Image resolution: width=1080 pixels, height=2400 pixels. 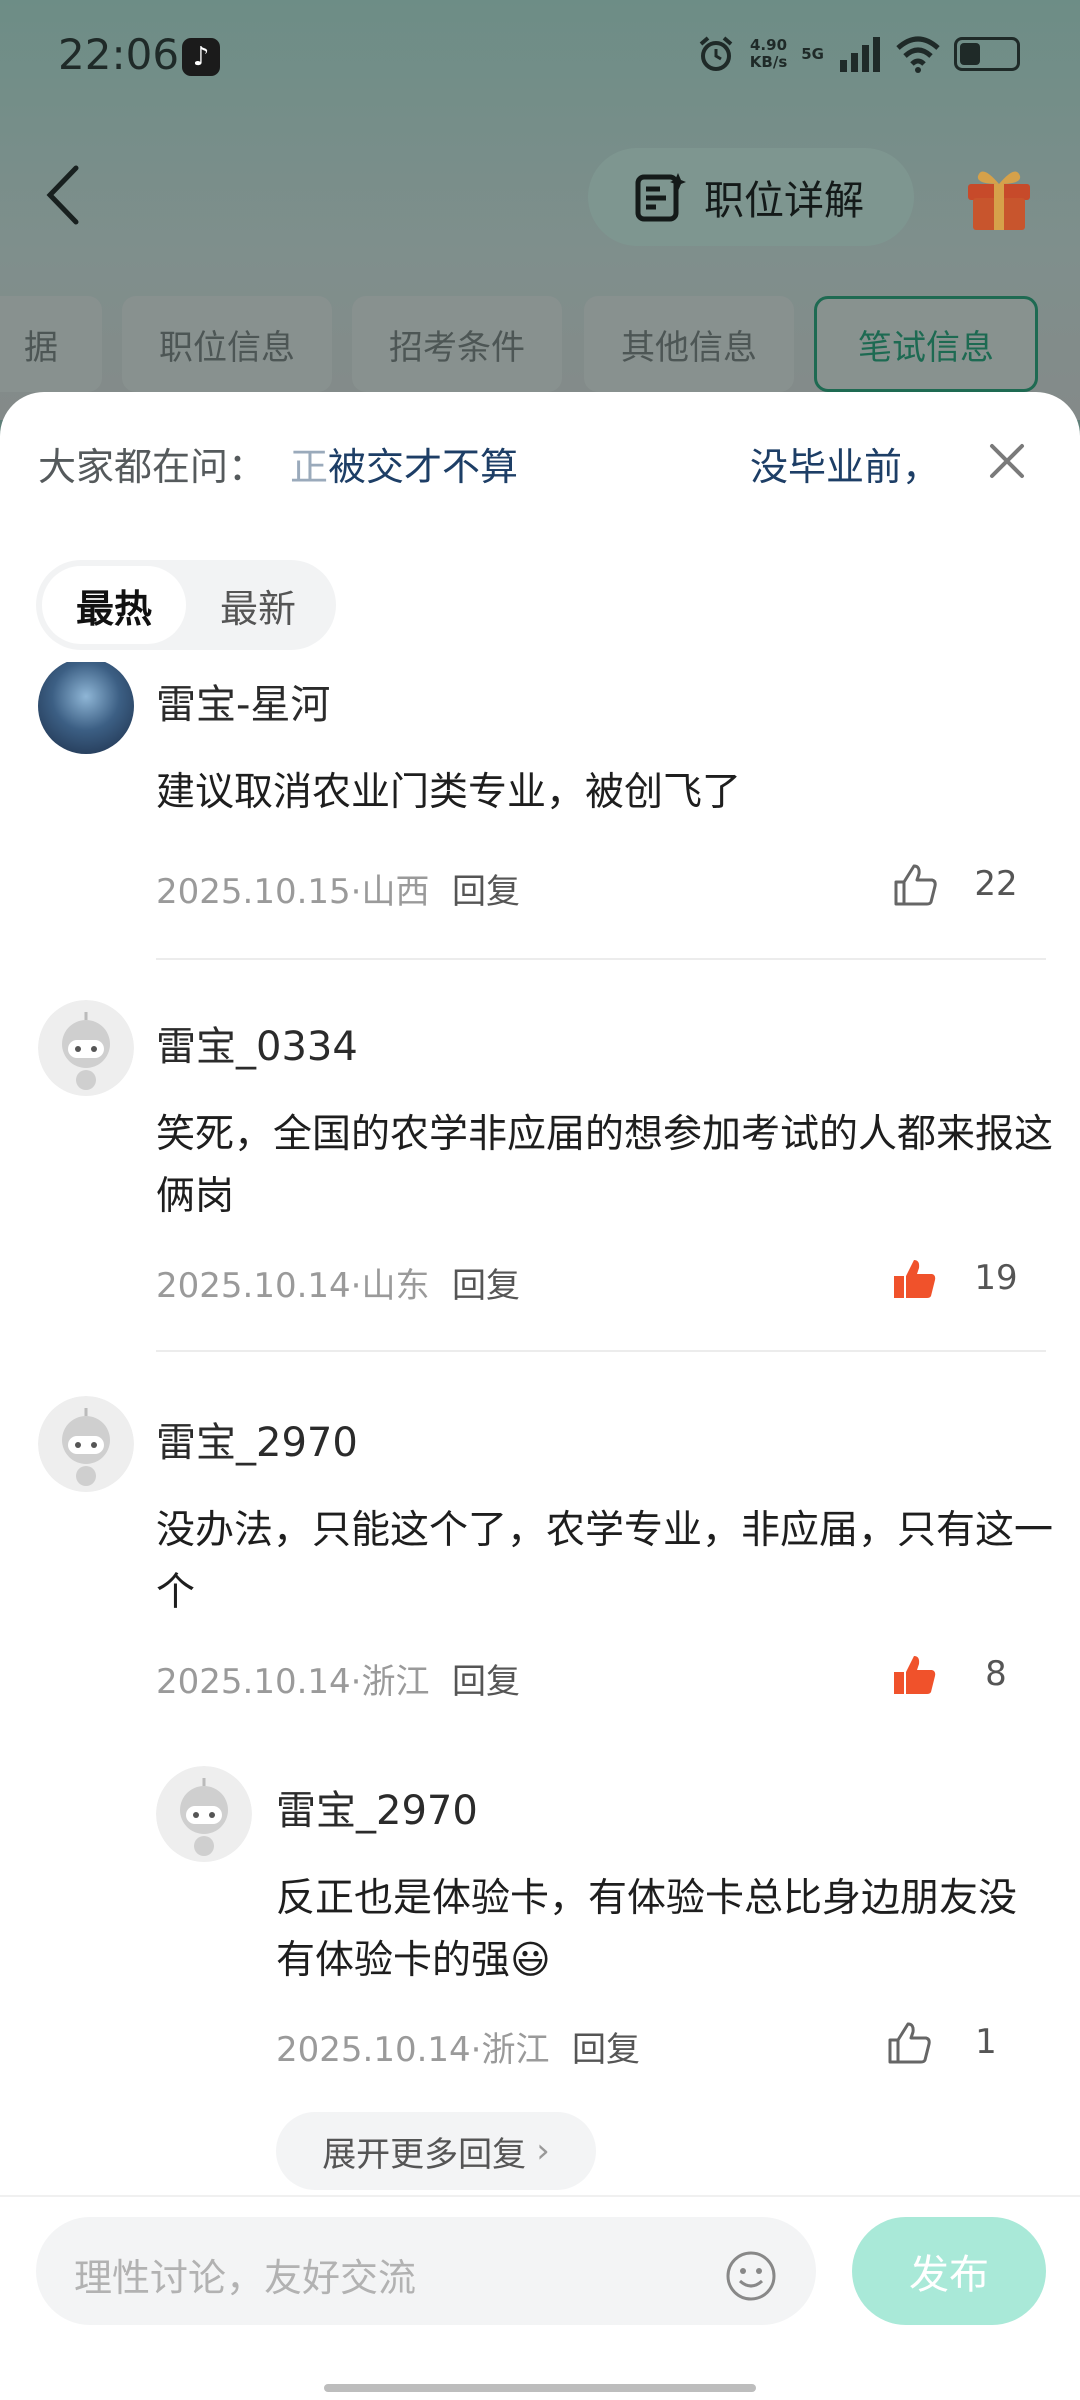 What do you see at coordinates (293, 1286) in the screenshot?
I see `comment-meta: 2025.10.14·山东` at bounding box center [293, 1286].